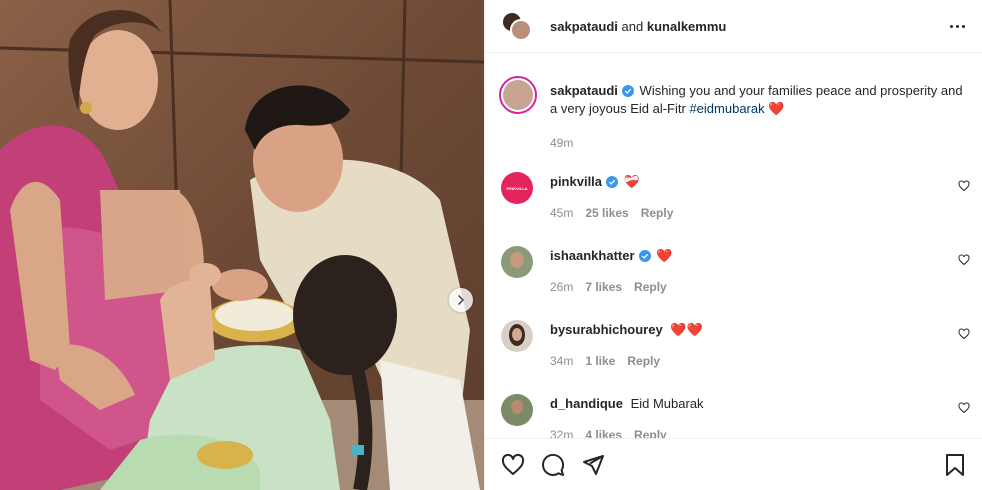 This screenshot has height=490, width=982. What do you see at coordinates (600, 361) in the screenshot?
I see `comment-likes: 1 like` at bounding box center [600, 361].